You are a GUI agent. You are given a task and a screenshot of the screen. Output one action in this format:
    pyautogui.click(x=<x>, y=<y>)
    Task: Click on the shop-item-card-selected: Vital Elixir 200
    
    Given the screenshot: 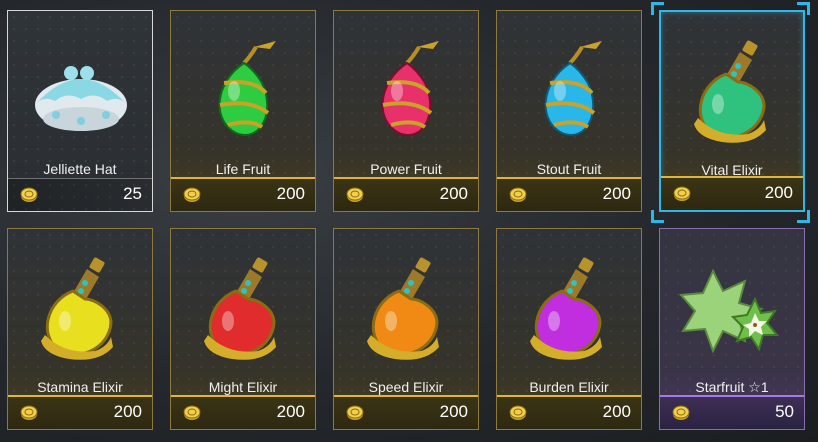 What is the action you would take?
    pyautogui.click(x=732, y=111)
    